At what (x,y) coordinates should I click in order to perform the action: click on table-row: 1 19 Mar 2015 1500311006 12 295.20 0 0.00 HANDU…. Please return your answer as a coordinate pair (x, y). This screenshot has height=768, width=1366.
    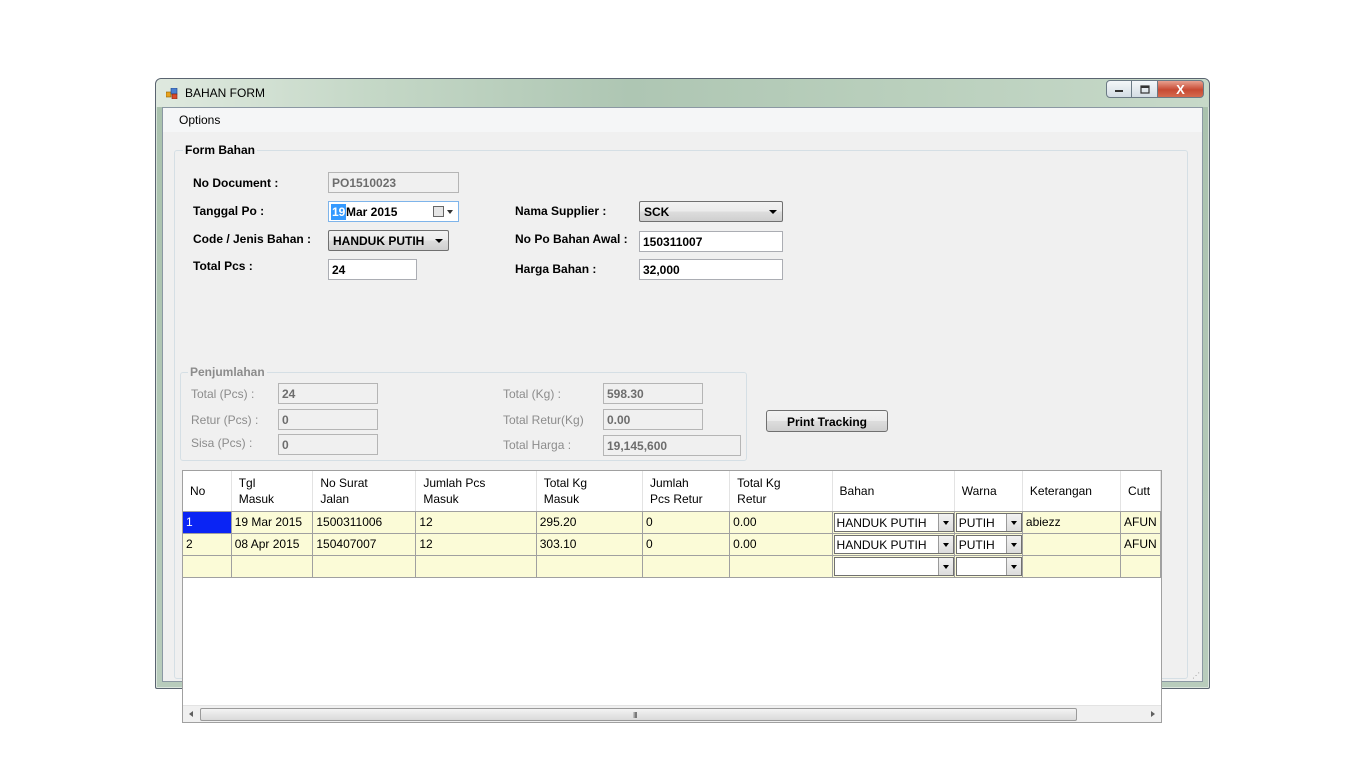
    Looking at the image, I should click on (672, 522).